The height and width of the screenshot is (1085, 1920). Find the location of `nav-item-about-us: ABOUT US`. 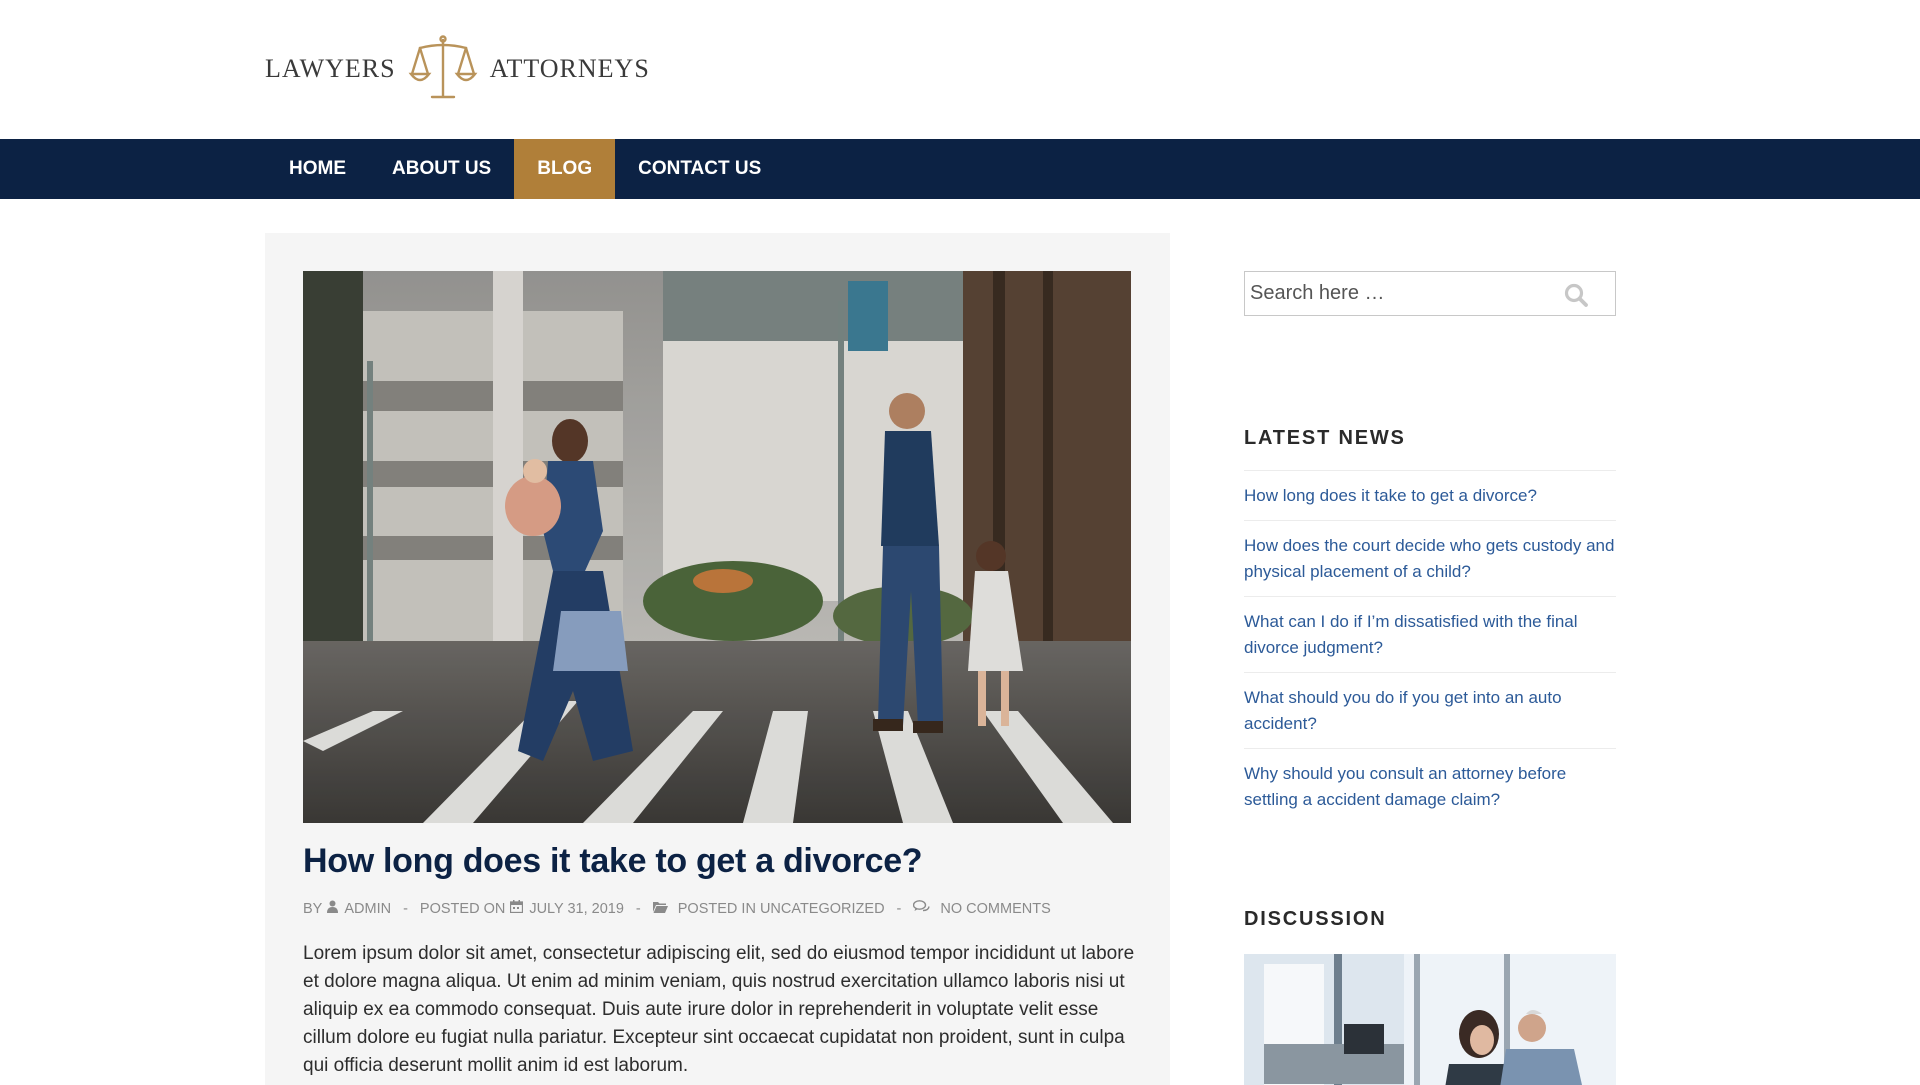

nav-item-about-us: ABOUT US is located at coordinates (441, 169).